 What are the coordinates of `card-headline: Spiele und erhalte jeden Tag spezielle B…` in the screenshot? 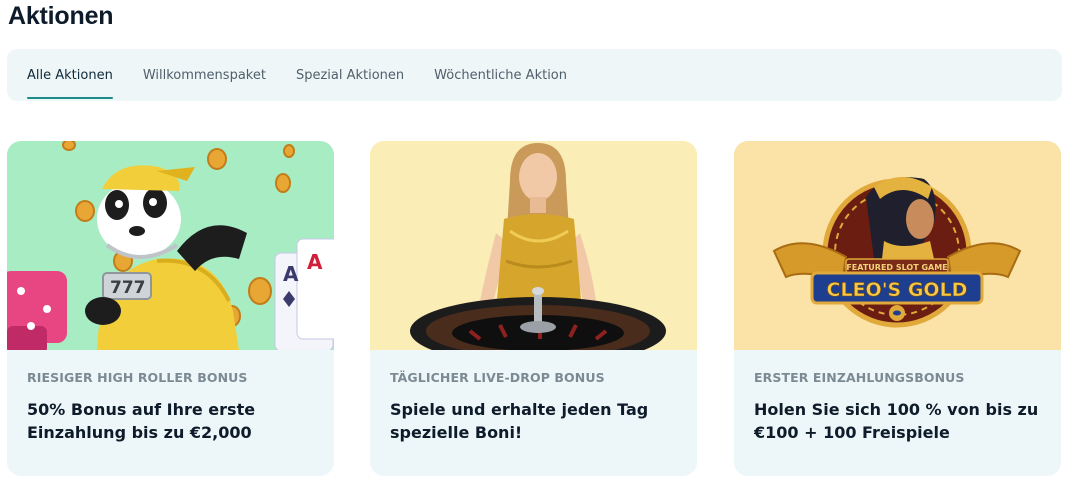 It's located at (519, 421).